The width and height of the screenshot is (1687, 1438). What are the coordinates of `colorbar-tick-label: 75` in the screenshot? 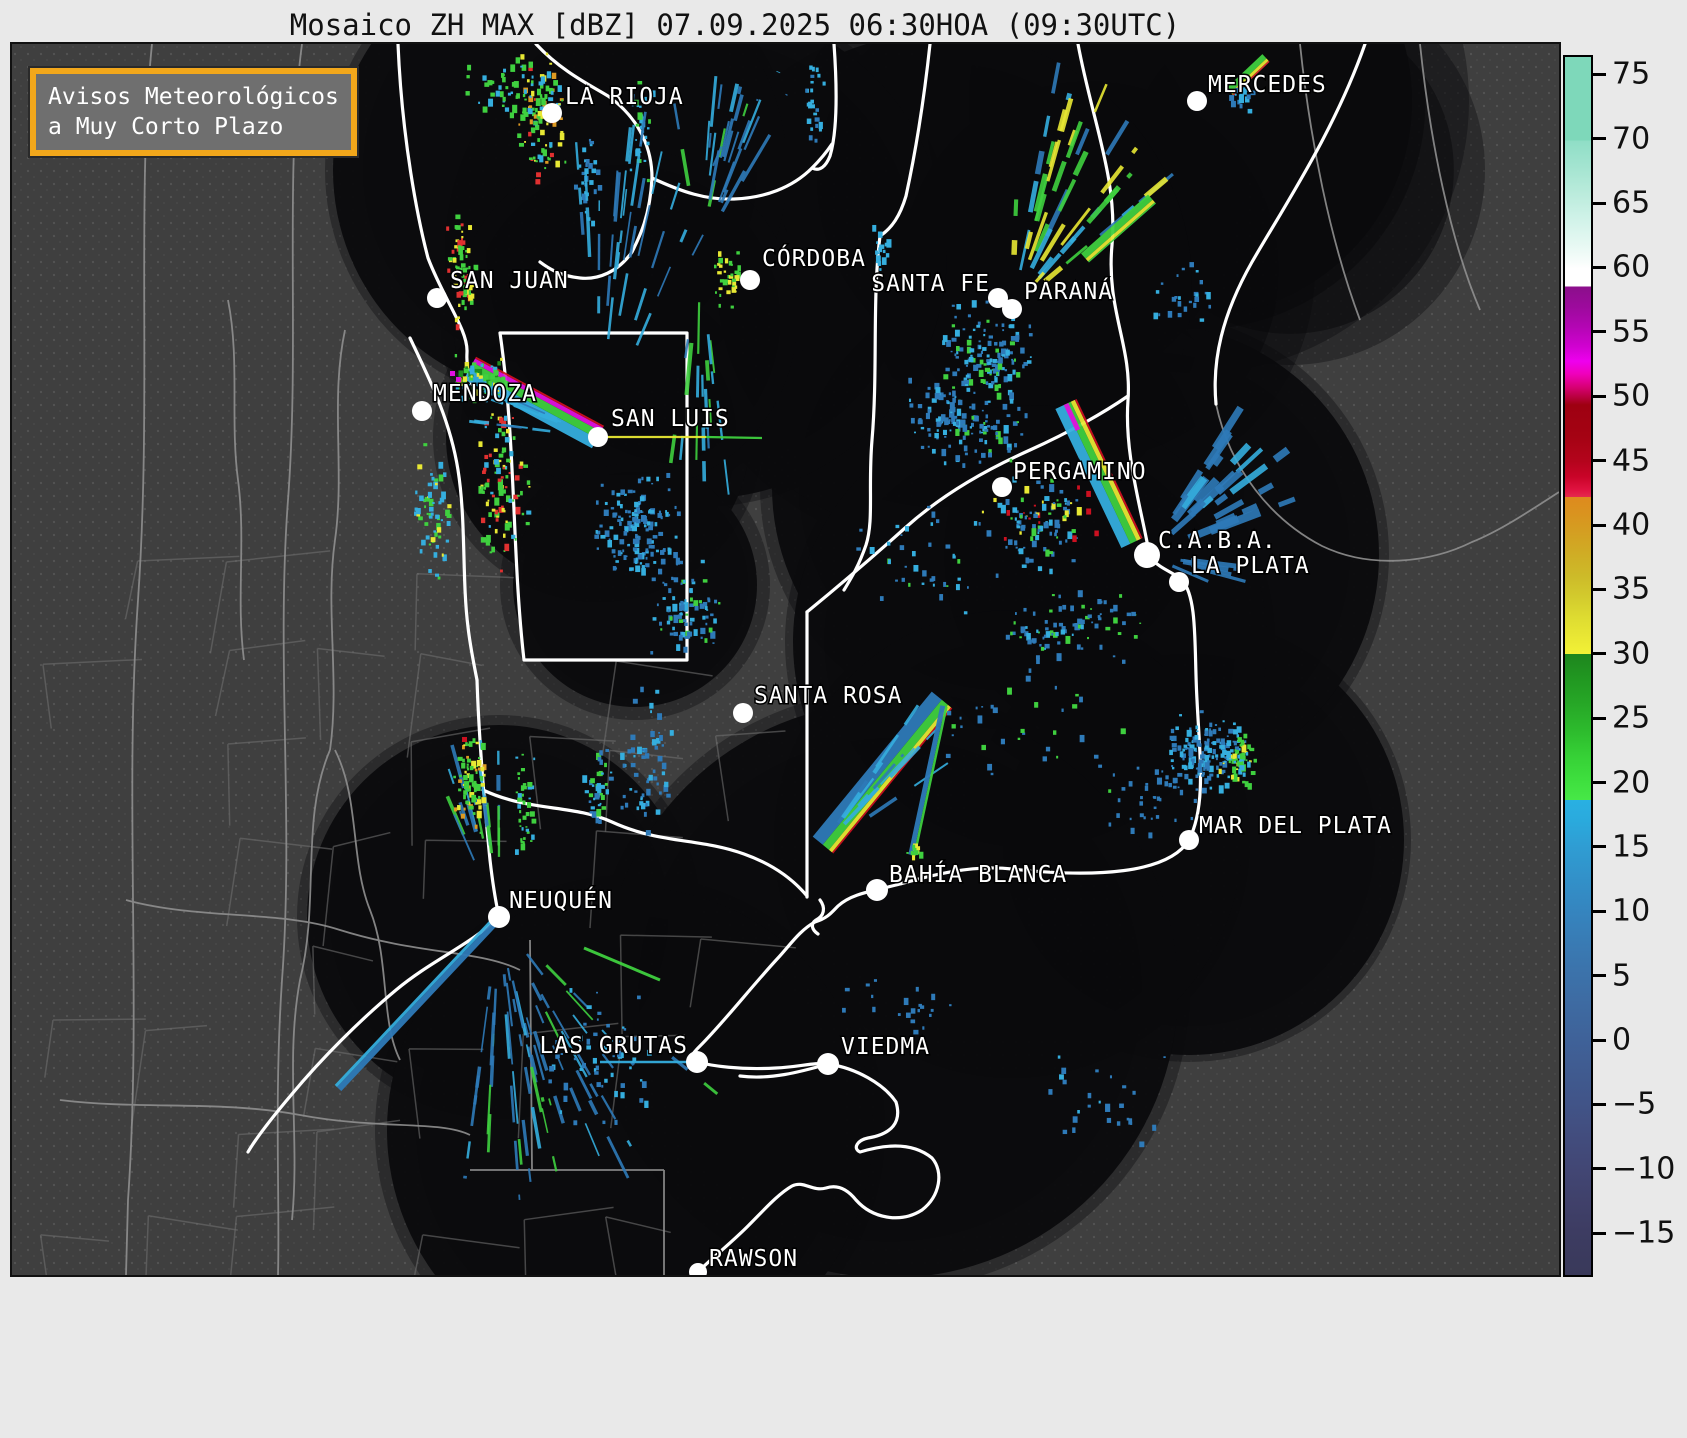 It's located at (1631, 74).